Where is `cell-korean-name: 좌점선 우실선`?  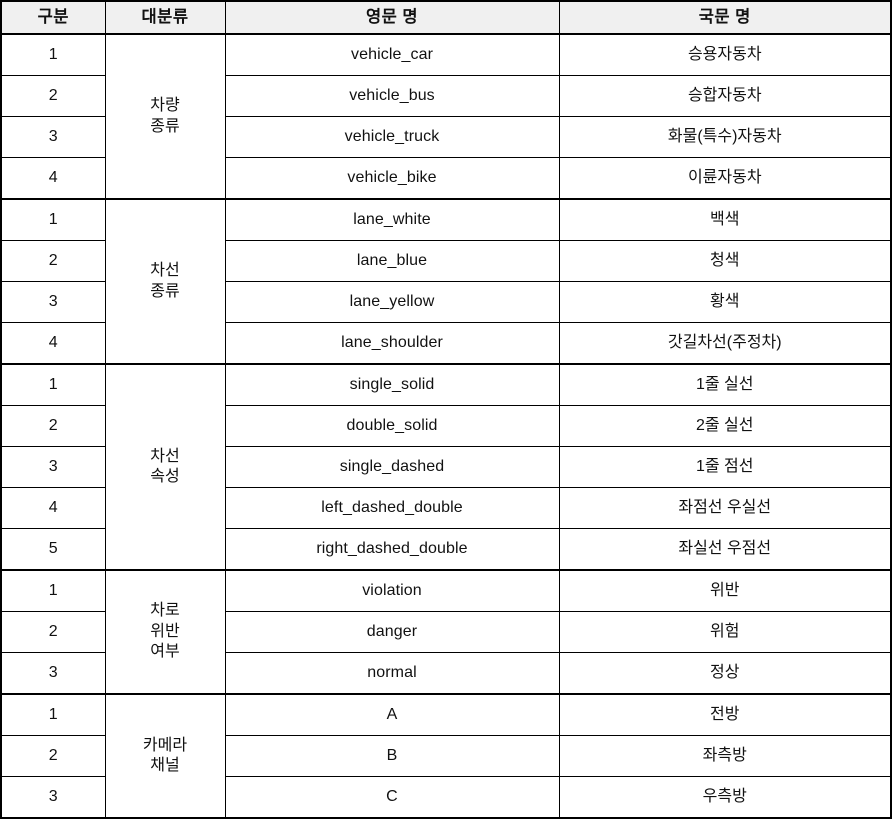
cell-korean-name: 좌점선 우실선 is located at coordinates (725, 508).